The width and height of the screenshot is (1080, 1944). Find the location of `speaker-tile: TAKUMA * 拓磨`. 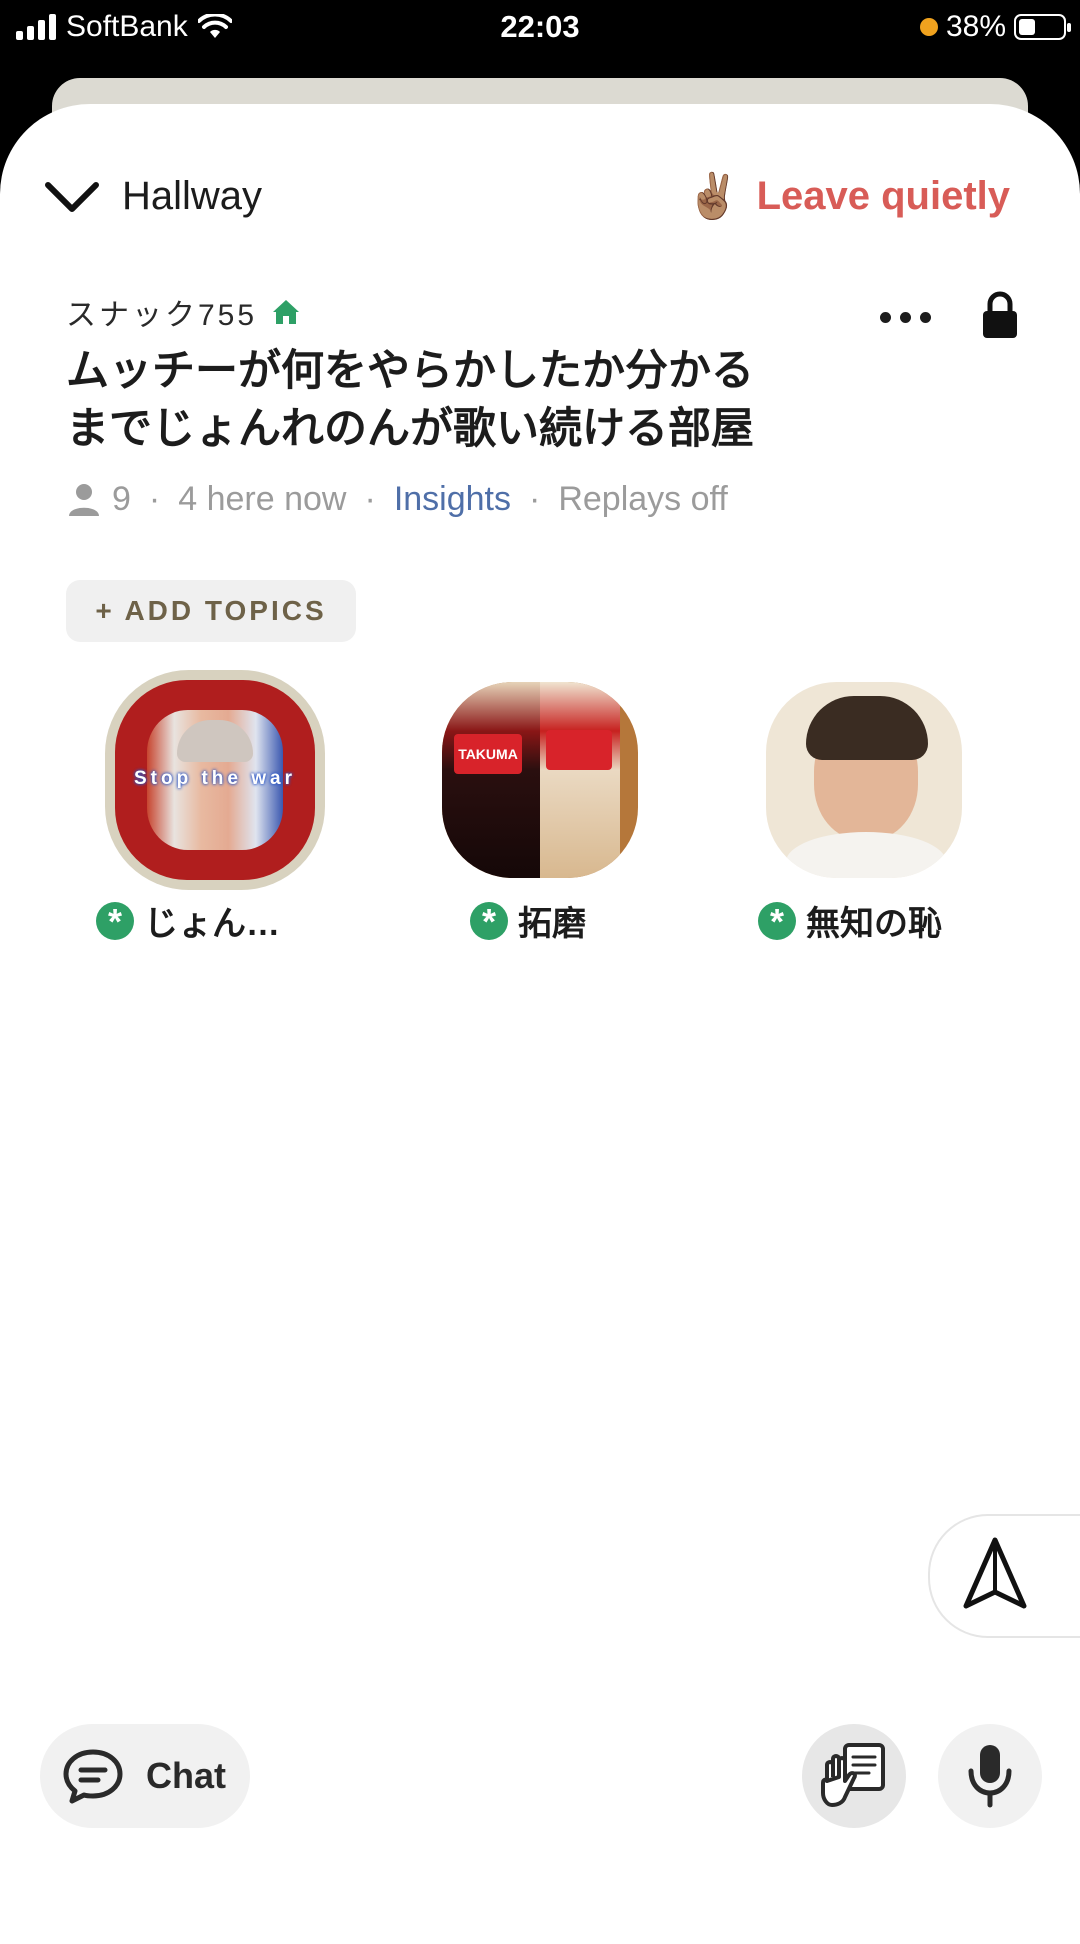

speaker-tile: TAKUMA * 拓磨 is located at coordinates (540, 815).